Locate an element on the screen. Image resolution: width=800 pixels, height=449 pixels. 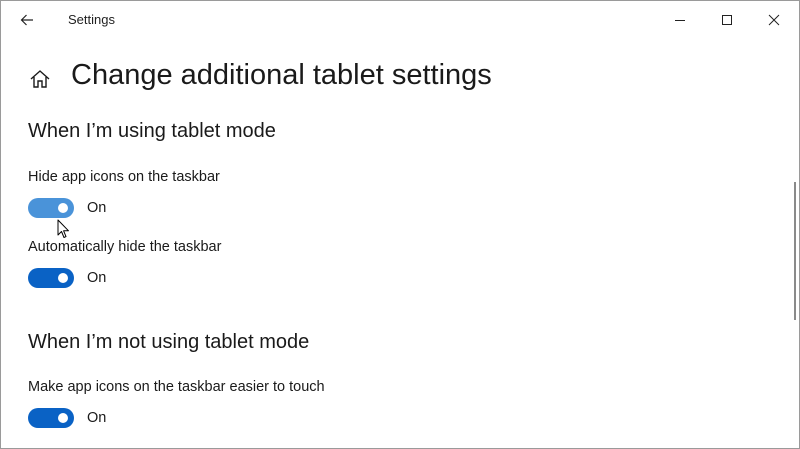
close-button is located at coordinates (774, 20).